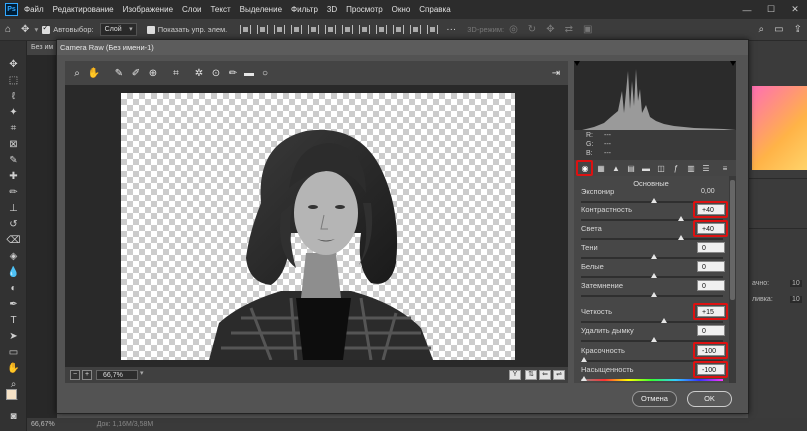 The width and height of the screenshot is (807, 431). Describe the element at coordinates (249, 73) in the screenshot. I see `graduated-filter-icon: ▬` at that location.